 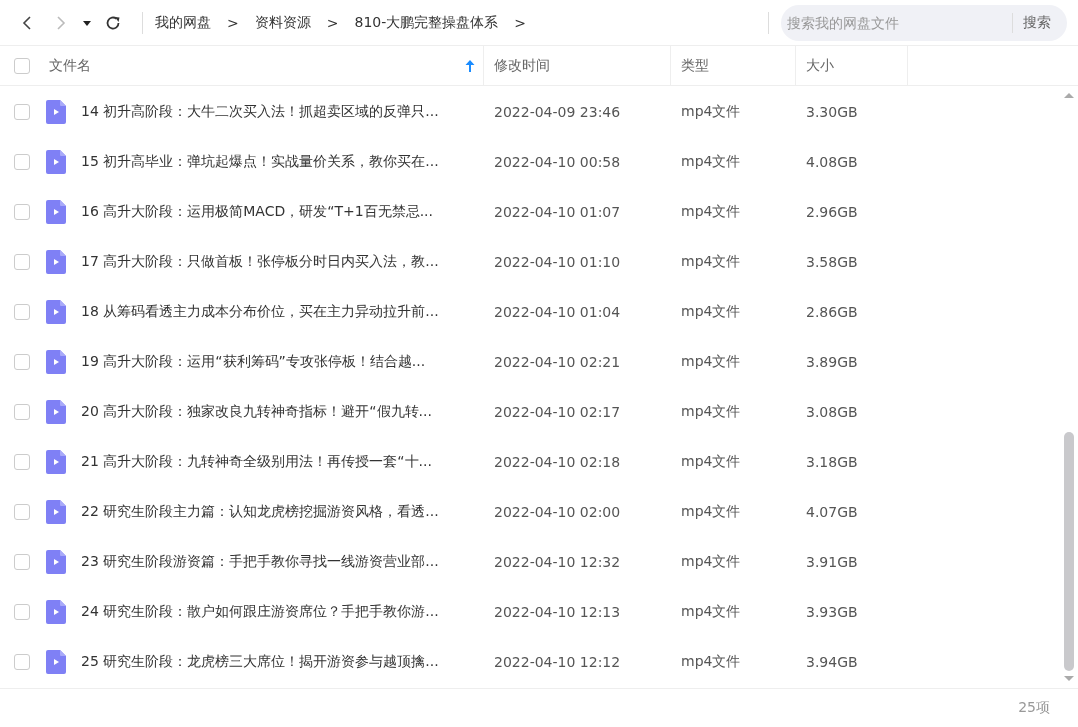 I want to click on file-size: 2.96GB, so click(x=832, y=212).